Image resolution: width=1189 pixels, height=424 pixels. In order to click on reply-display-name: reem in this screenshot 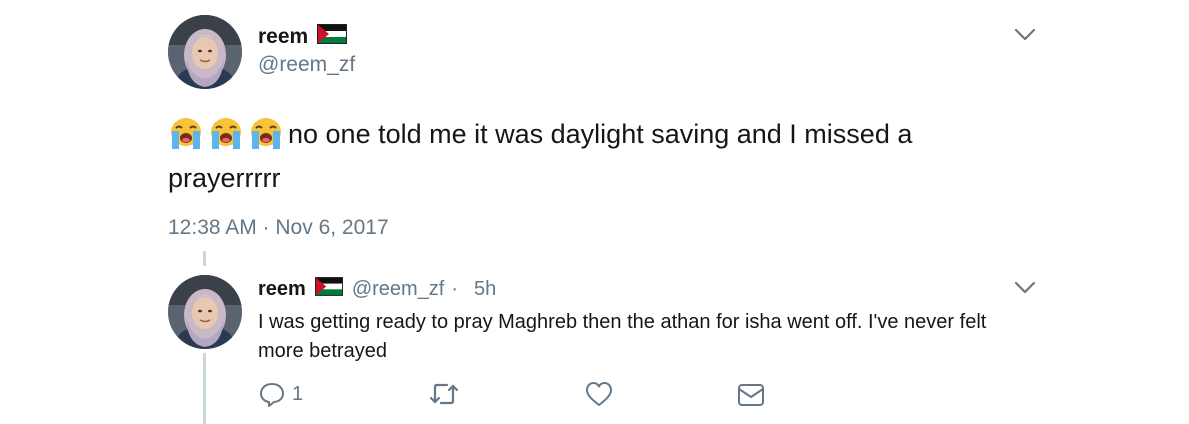, I will do `click(282, 289)`.